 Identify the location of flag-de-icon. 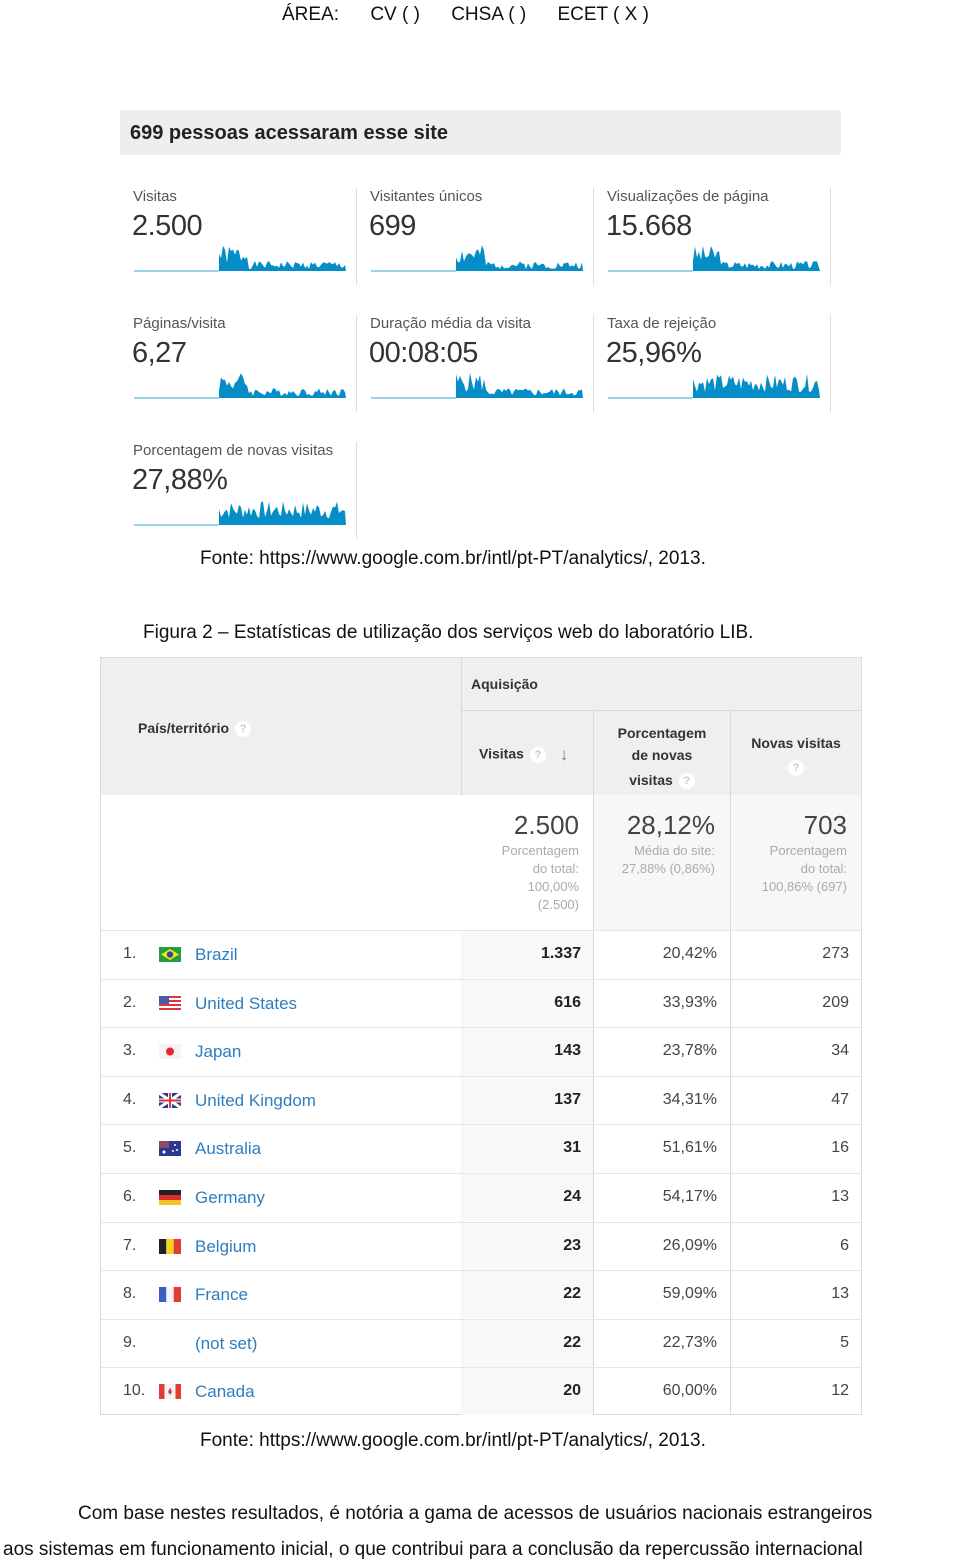
(170, 1197).